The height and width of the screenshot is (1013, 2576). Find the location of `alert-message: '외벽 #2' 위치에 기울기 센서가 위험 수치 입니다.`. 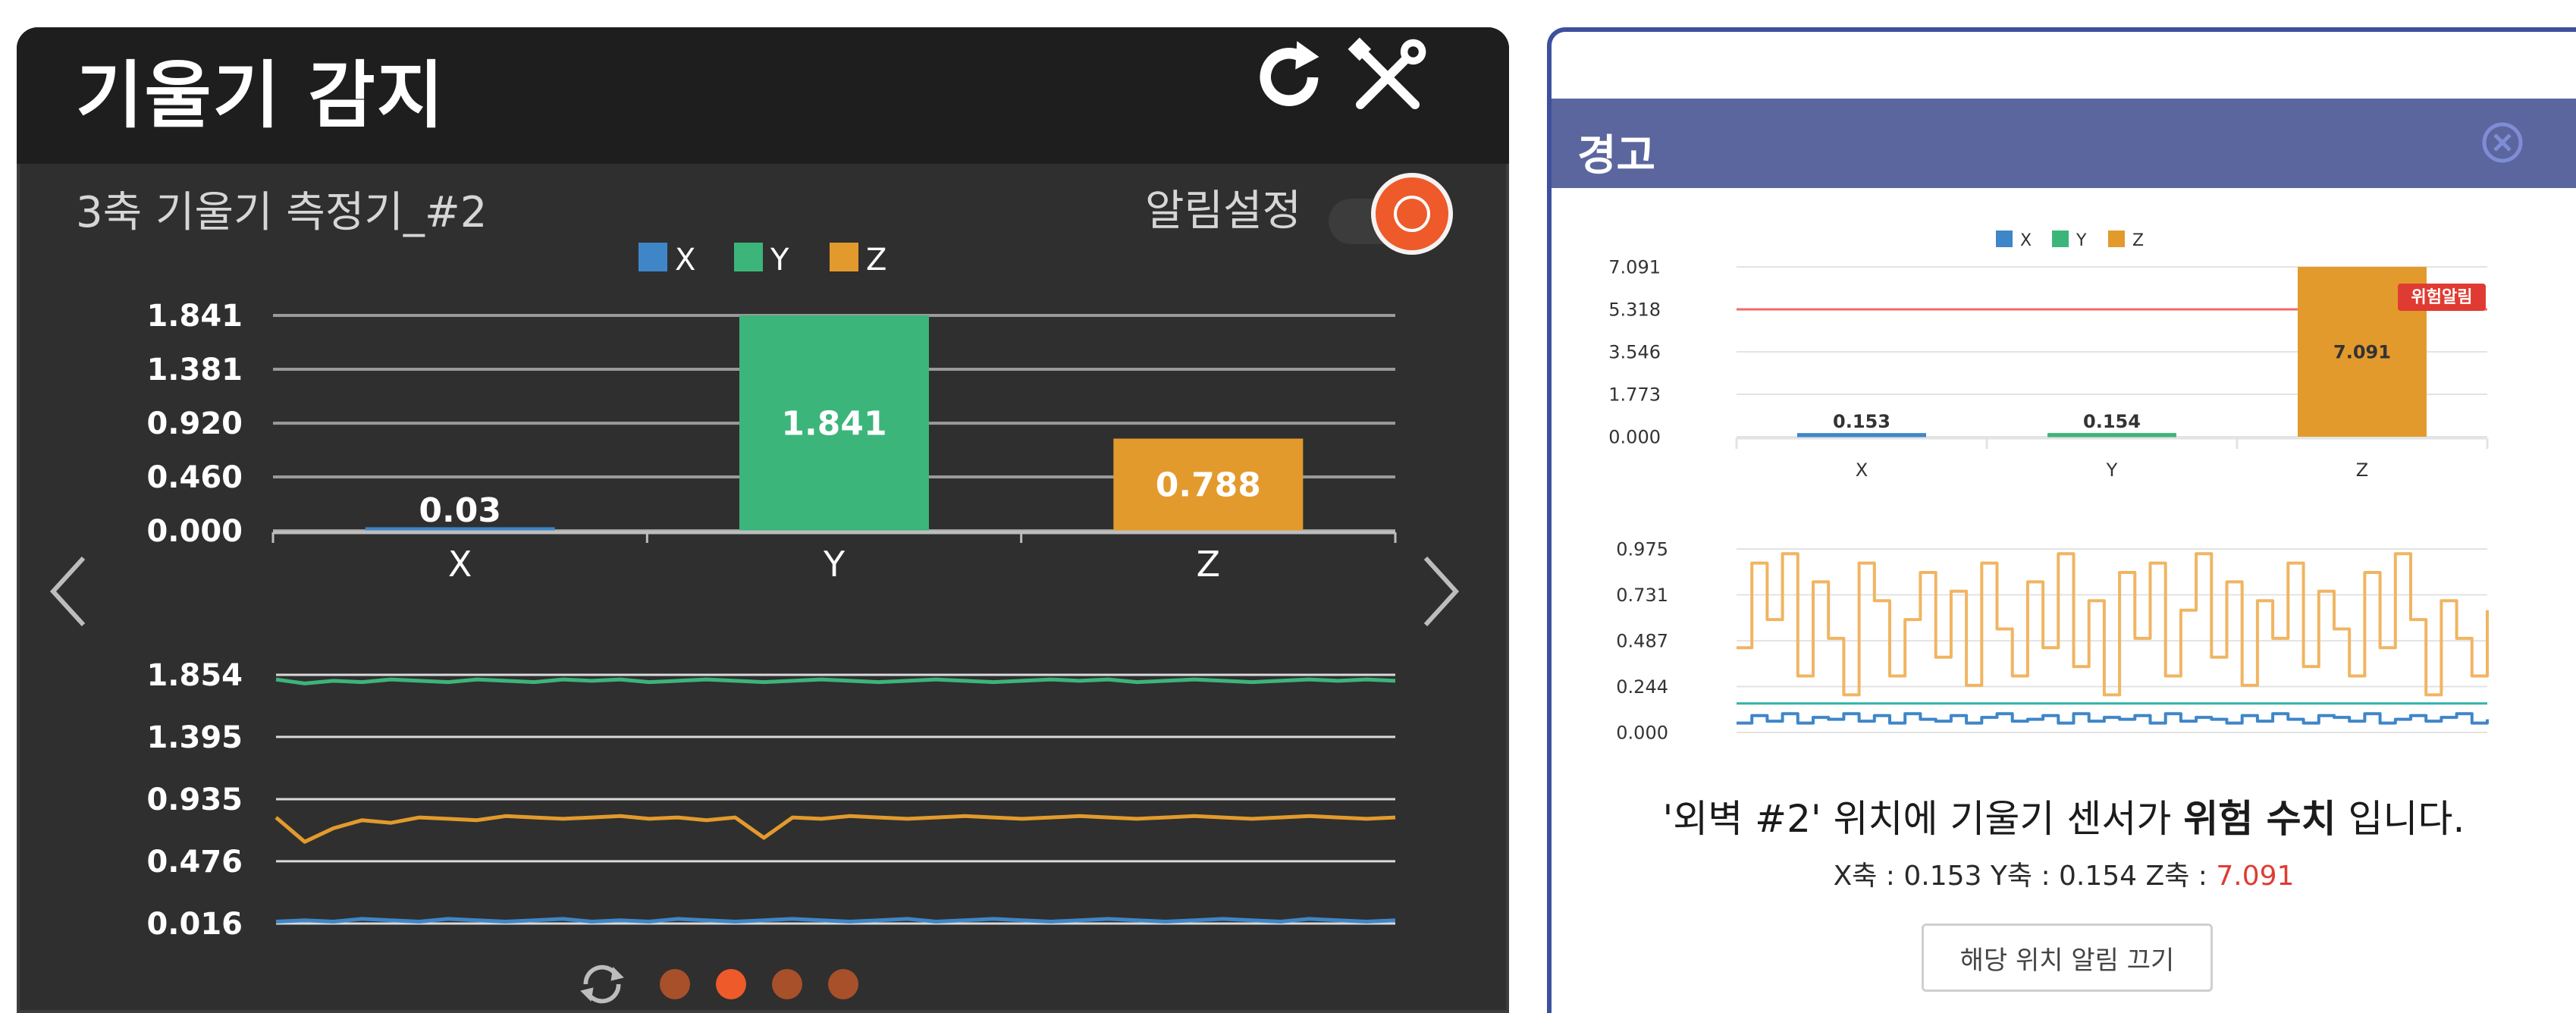

alert-message: '외벽 #2' 위치에 기울기 센서가 위험 수치 입니다. is located at coordinates (2064, 816).